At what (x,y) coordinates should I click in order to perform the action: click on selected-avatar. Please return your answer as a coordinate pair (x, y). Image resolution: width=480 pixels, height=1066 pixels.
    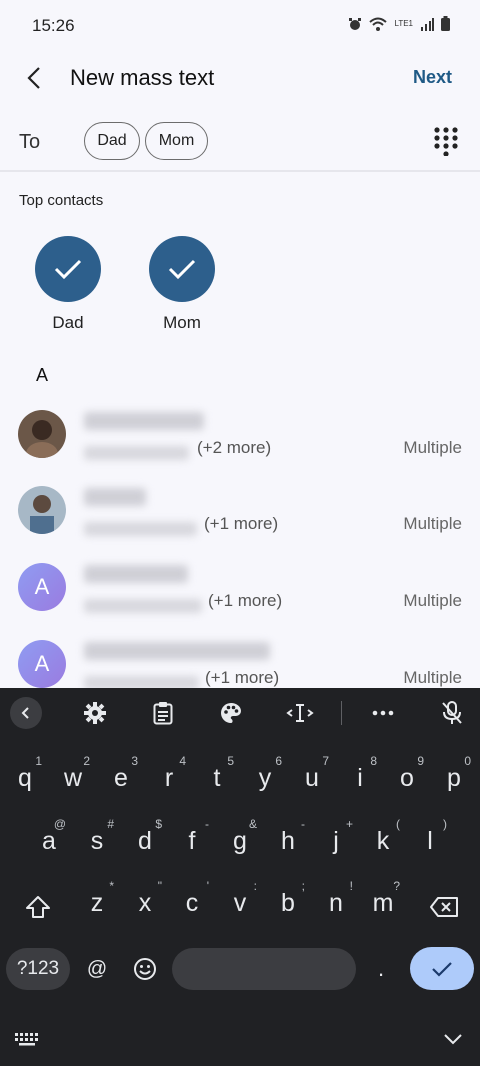
    Looking at the image, I should click on (68, 269).